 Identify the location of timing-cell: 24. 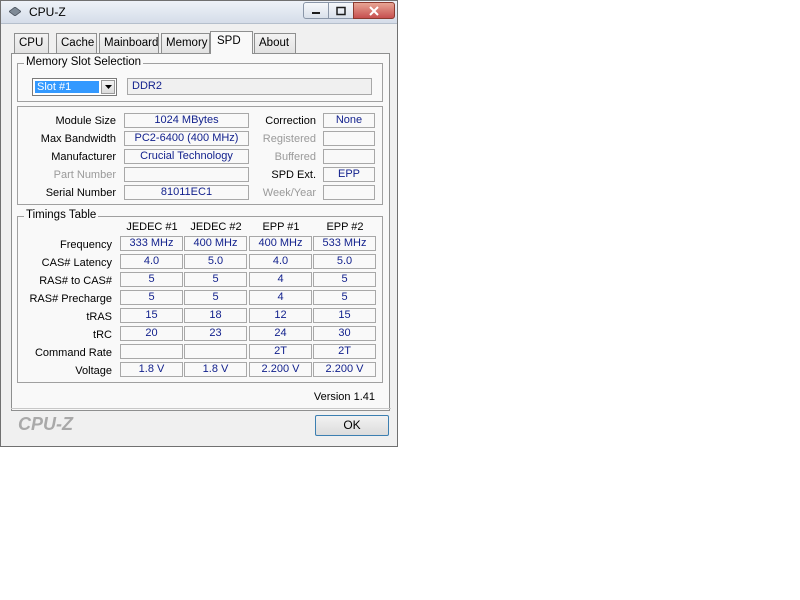
(280, 333).